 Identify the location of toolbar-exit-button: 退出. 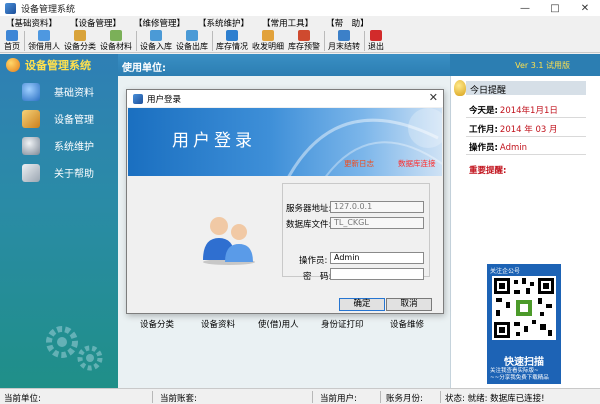
(376, 41).